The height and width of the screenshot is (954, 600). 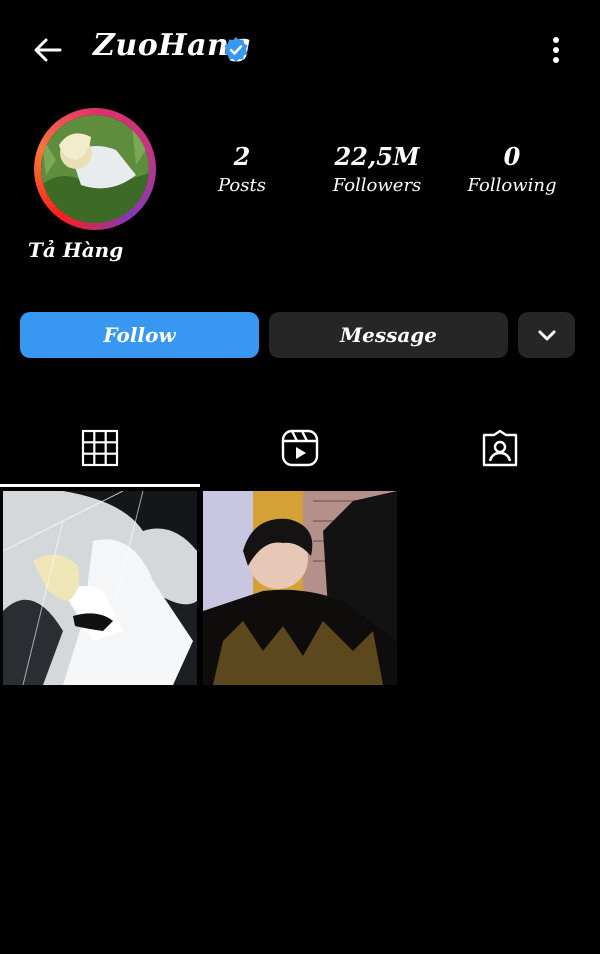 I want to click on follow-button: Follow, so click(x=139, y=335).